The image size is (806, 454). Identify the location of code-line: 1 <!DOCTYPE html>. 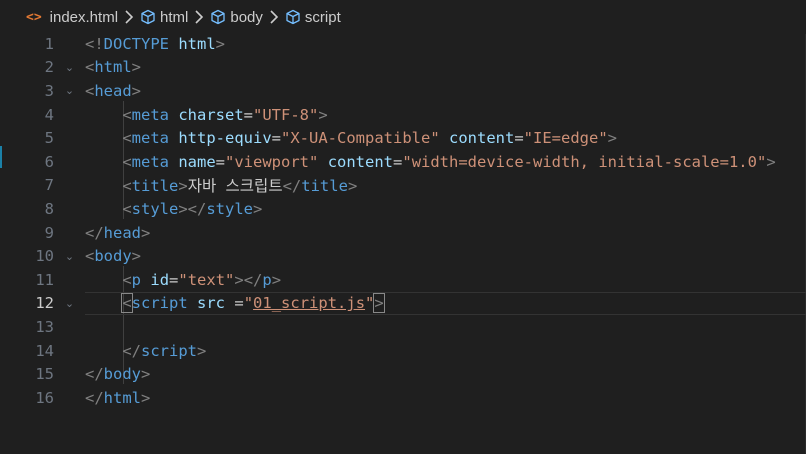
(403, 44).